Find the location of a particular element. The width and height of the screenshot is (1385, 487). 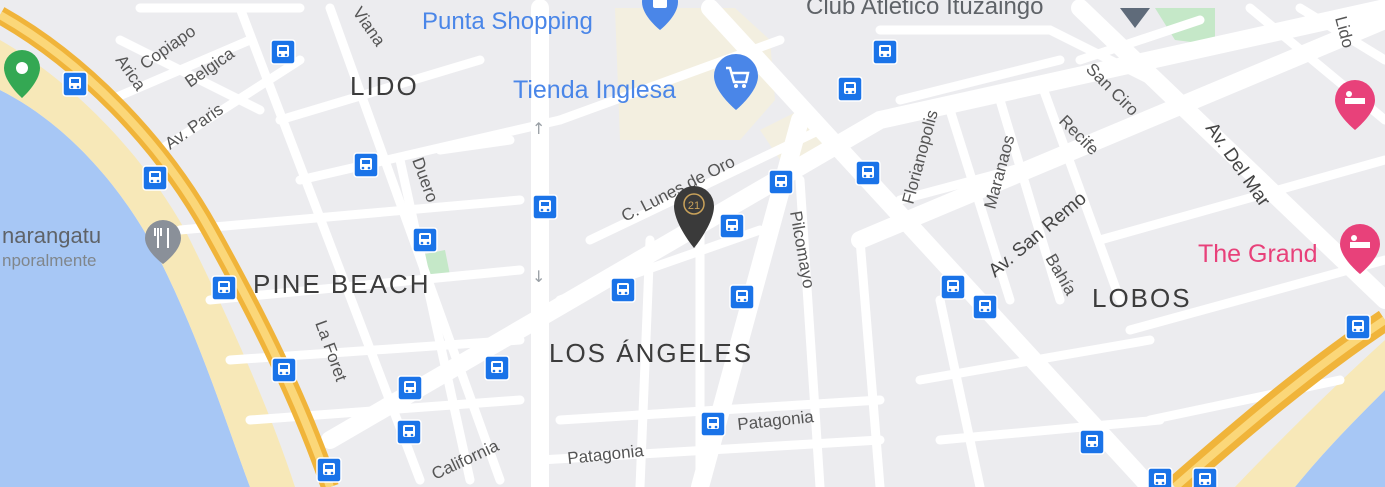

place-label-marangatu: narangatu is located at coordinates (51, 235).